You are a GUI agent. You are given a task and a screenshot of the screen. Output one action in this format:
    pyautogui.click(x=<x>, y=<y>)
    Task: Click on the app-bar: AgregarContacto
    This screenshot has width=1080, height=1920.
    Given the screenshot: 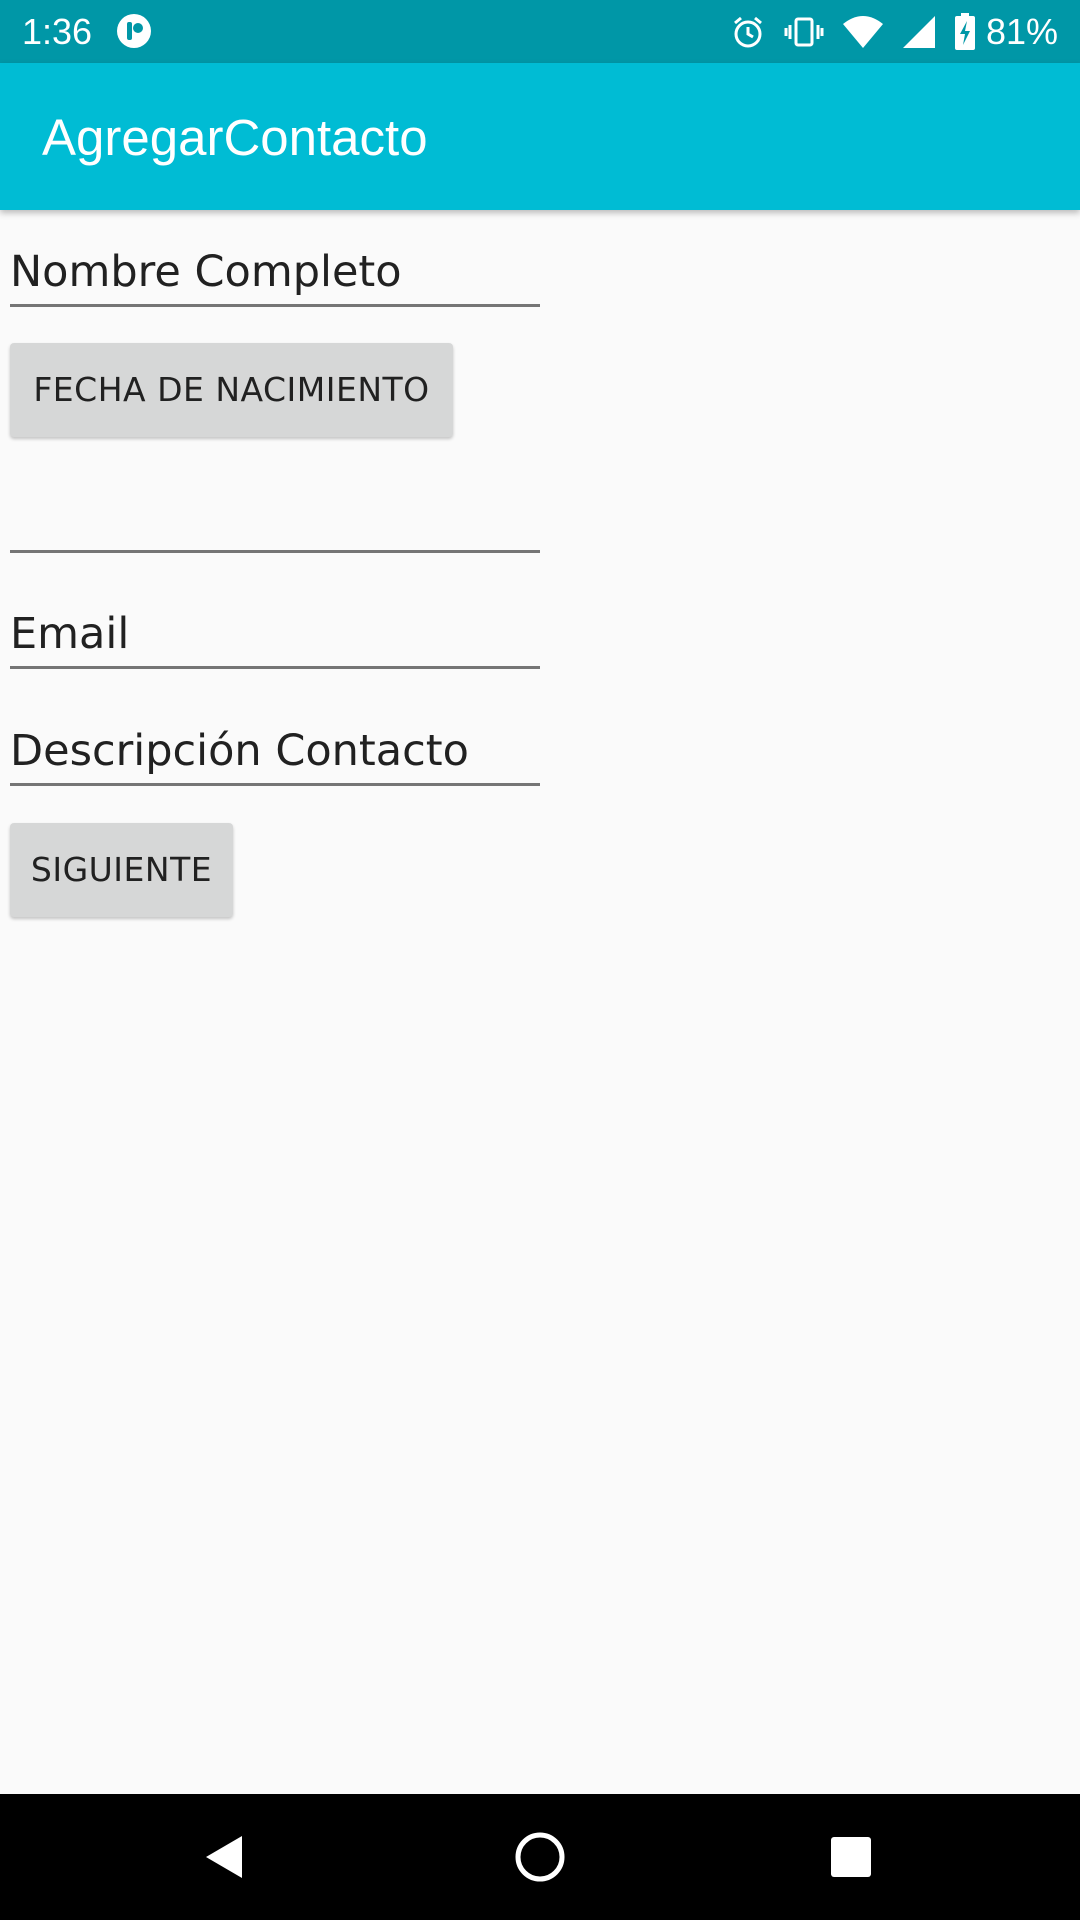 What is the action you would take?
    pyautogui.click(x=540, y=136)
    